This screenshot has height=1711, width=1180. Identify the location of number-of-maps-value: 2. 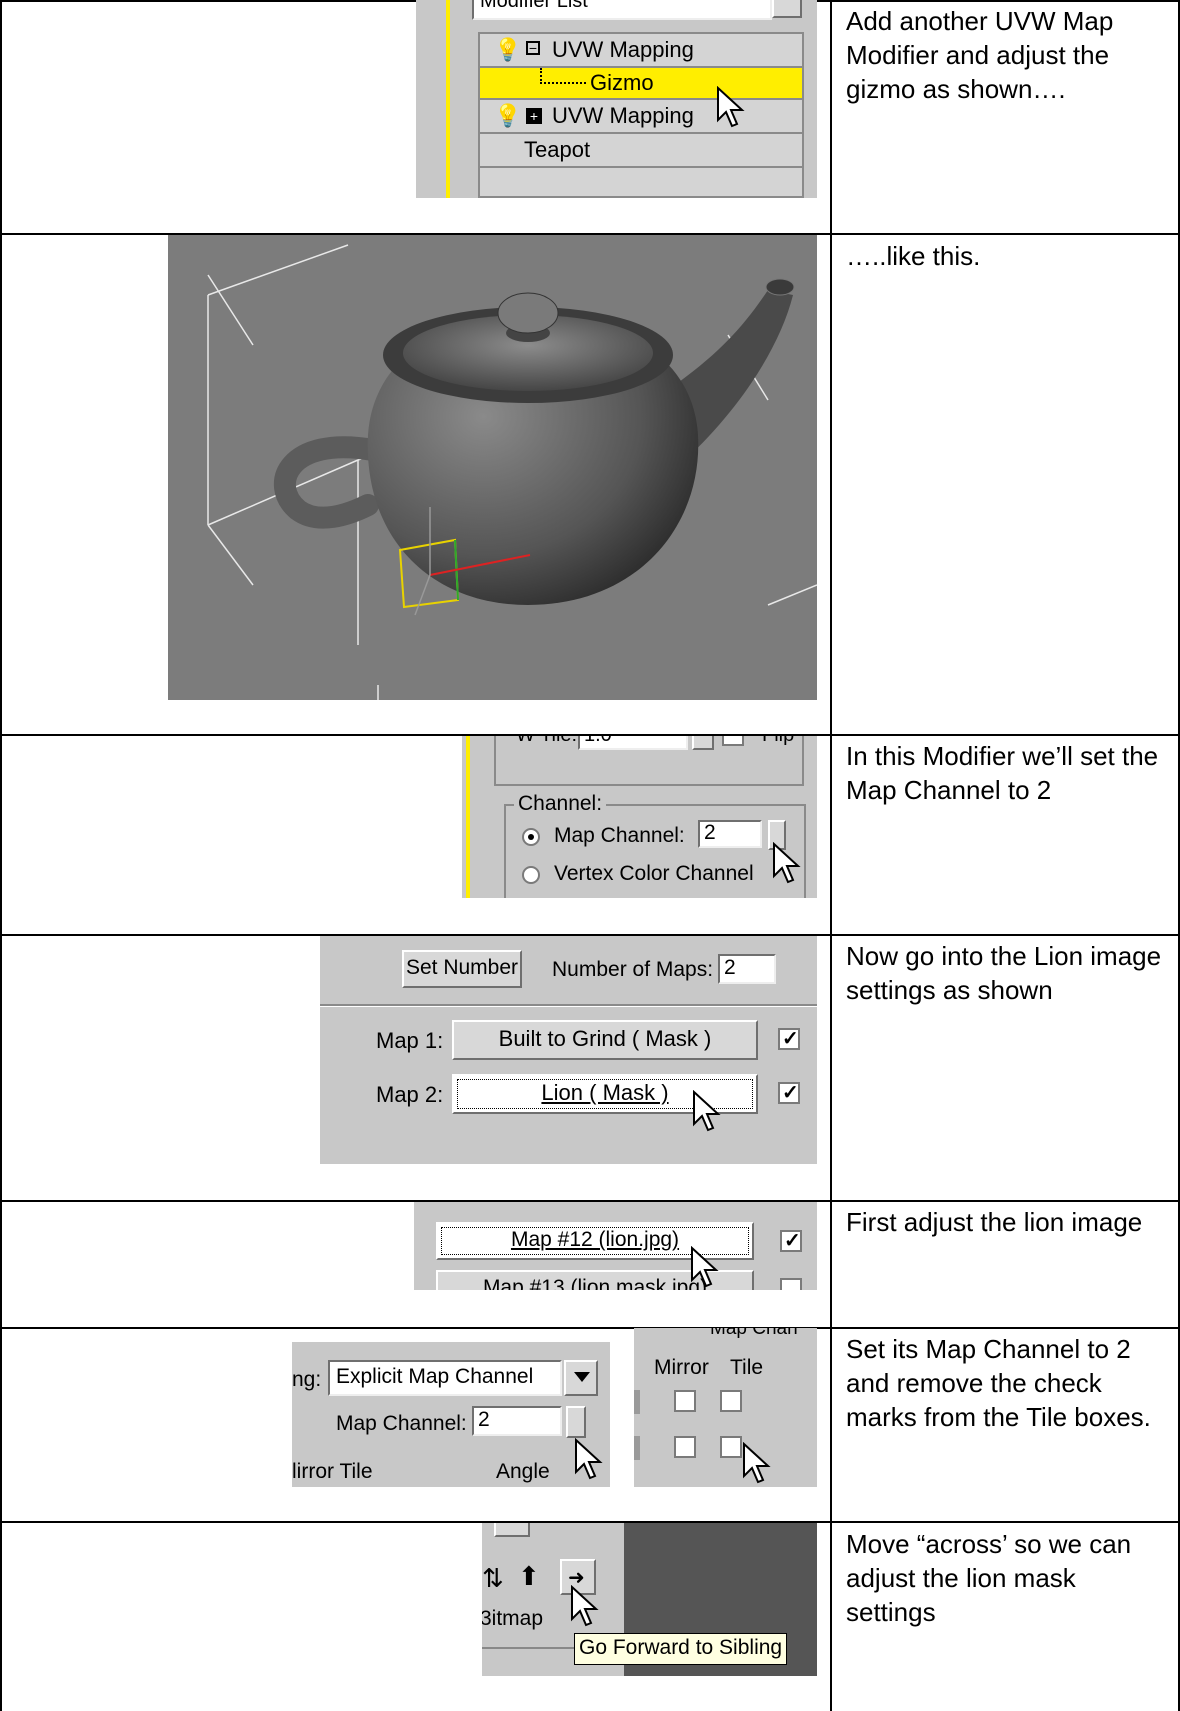
(730, 967).